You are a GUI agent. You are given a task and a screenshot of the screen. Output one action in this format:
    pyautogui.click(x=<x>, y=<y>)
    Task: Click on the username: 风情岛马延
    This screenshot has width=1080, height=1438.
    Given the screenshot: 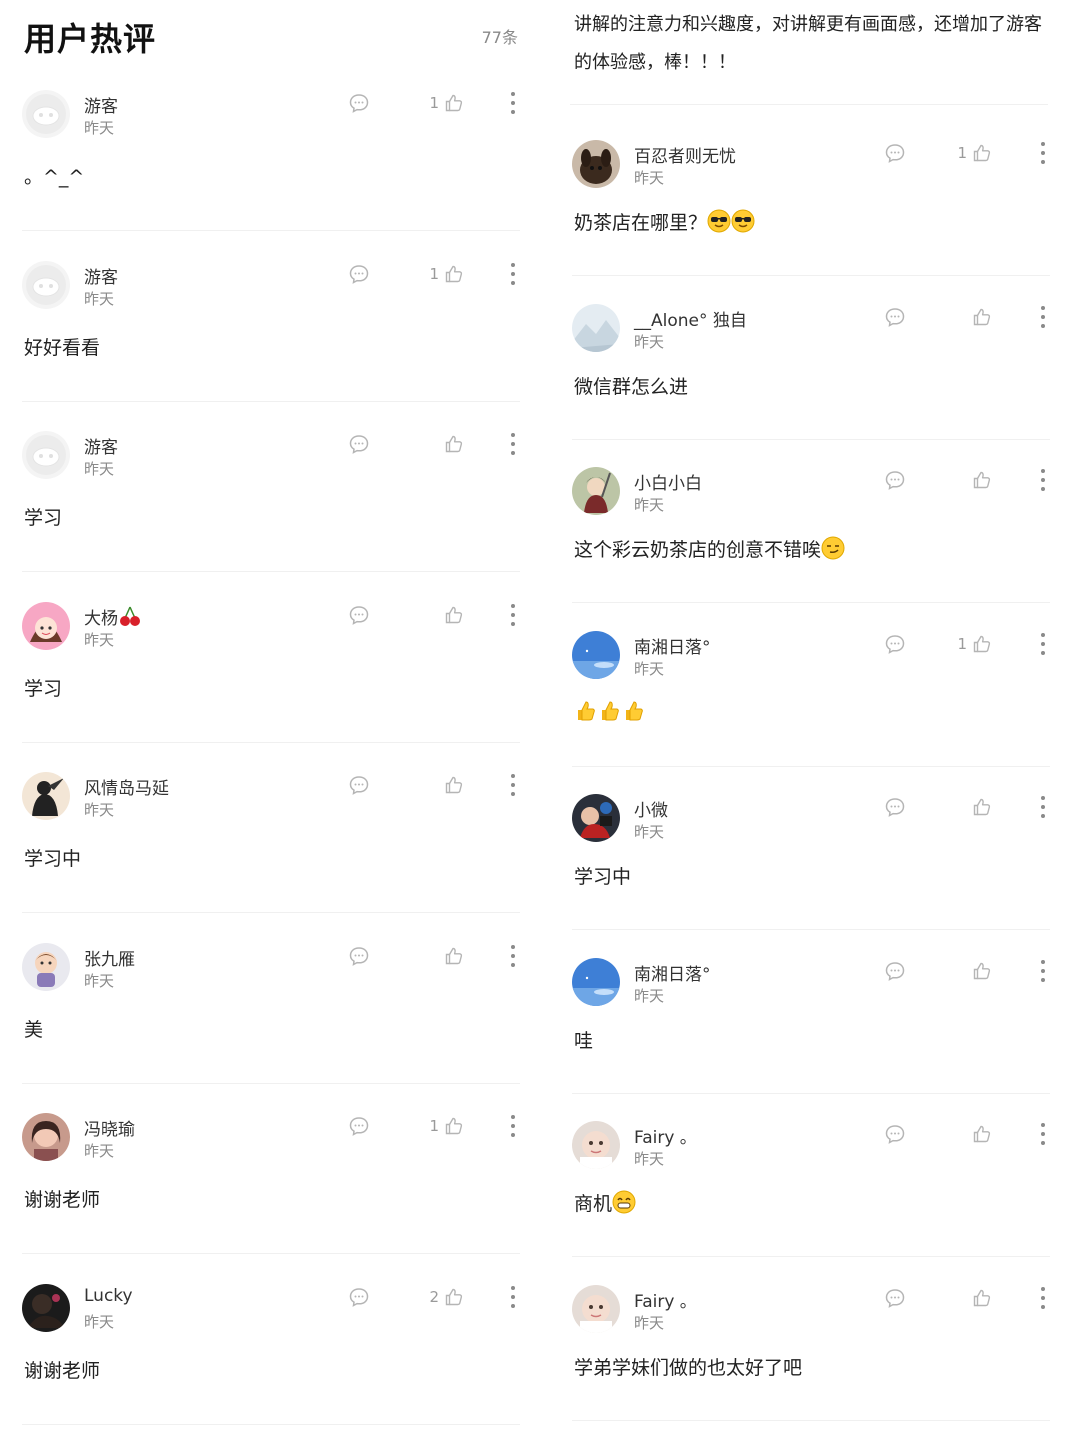 What is the action you would take?
    pyautogui.click(x=126, y=786)
    